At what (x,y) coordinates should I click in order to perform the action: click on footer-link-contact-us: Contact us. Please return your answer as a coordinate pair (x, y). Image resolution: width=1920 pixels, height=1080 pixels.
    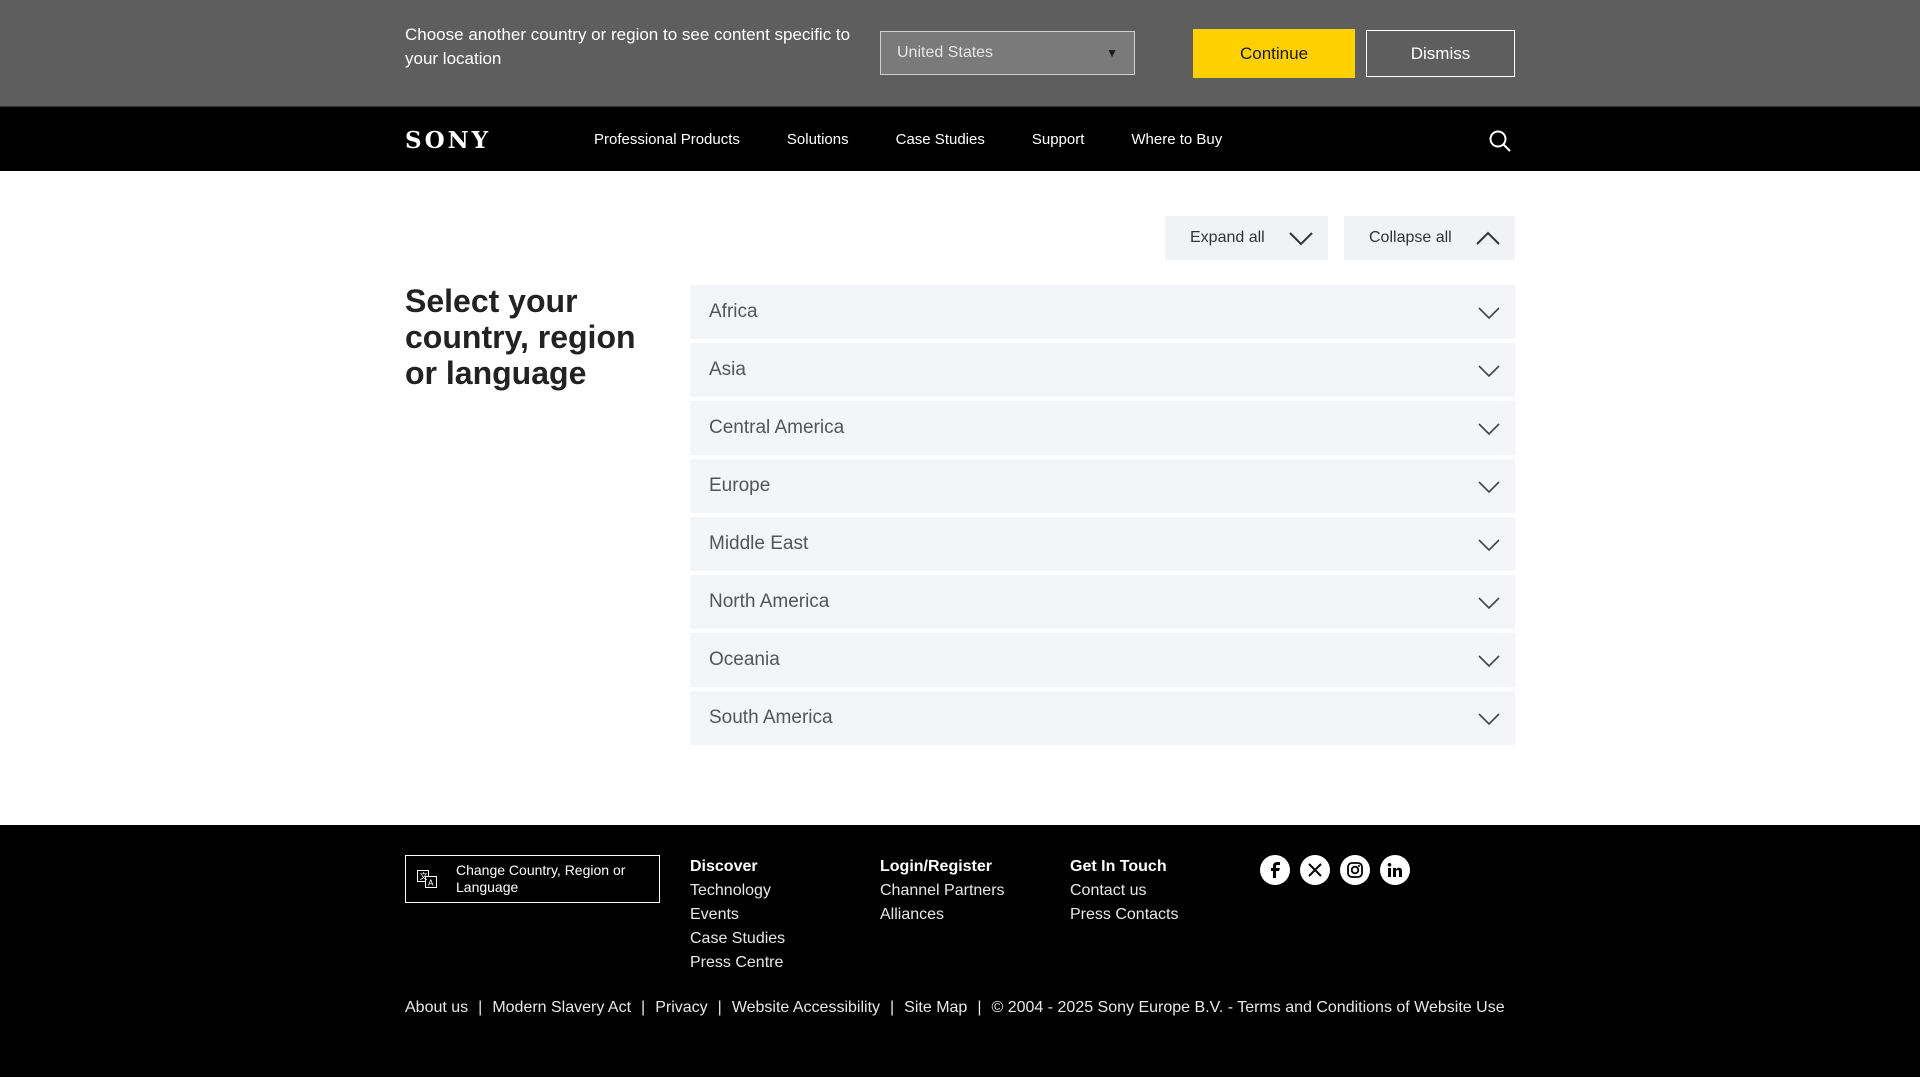
    Looking at the image, I should click on (1124, 891).